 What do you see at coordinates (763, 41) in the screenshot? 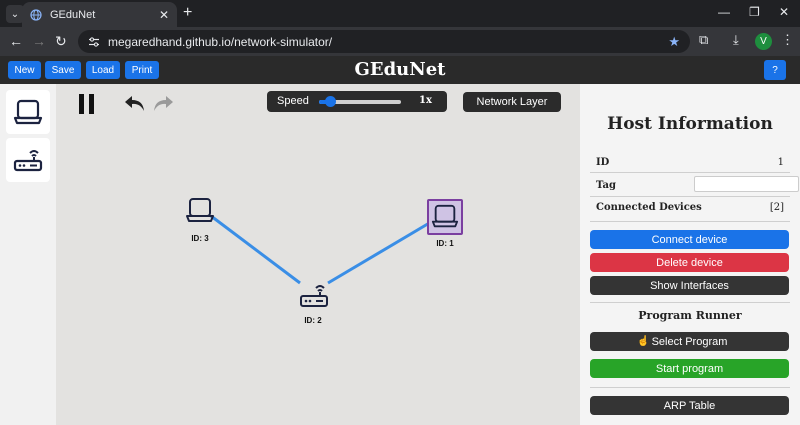
I see `profile-avatar: V` at bounding box center [763, 41].